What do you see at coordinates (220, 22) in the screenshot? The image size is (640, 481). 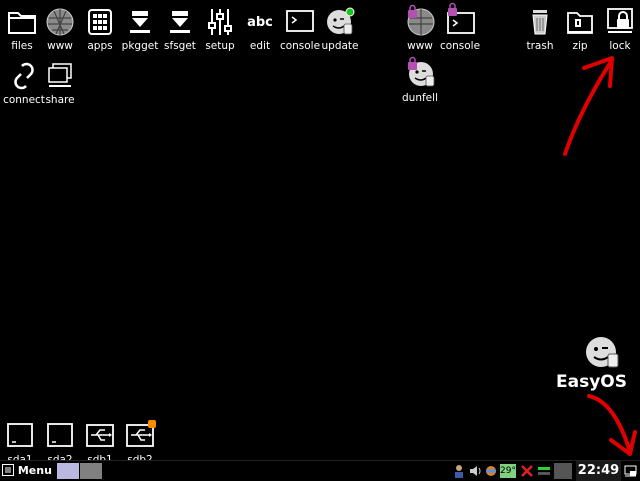 I see `sliders-icon` at bounding box center [220, 22].